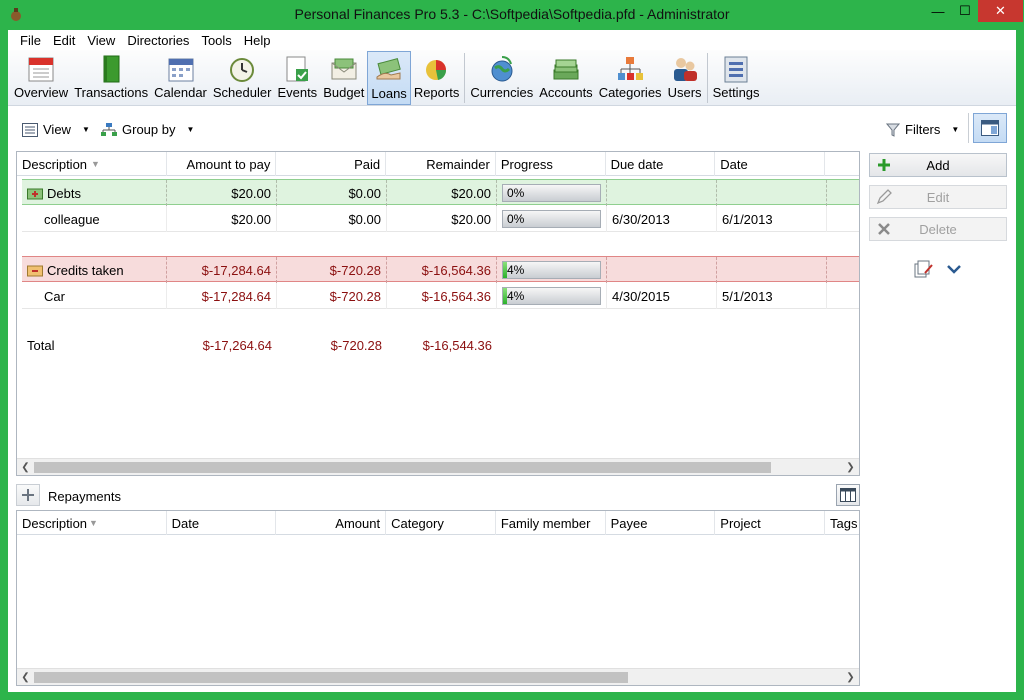  Describe the element at coordinates (331, 523) in the screenshot. I see `repay-column-amount: Amount` at that location.